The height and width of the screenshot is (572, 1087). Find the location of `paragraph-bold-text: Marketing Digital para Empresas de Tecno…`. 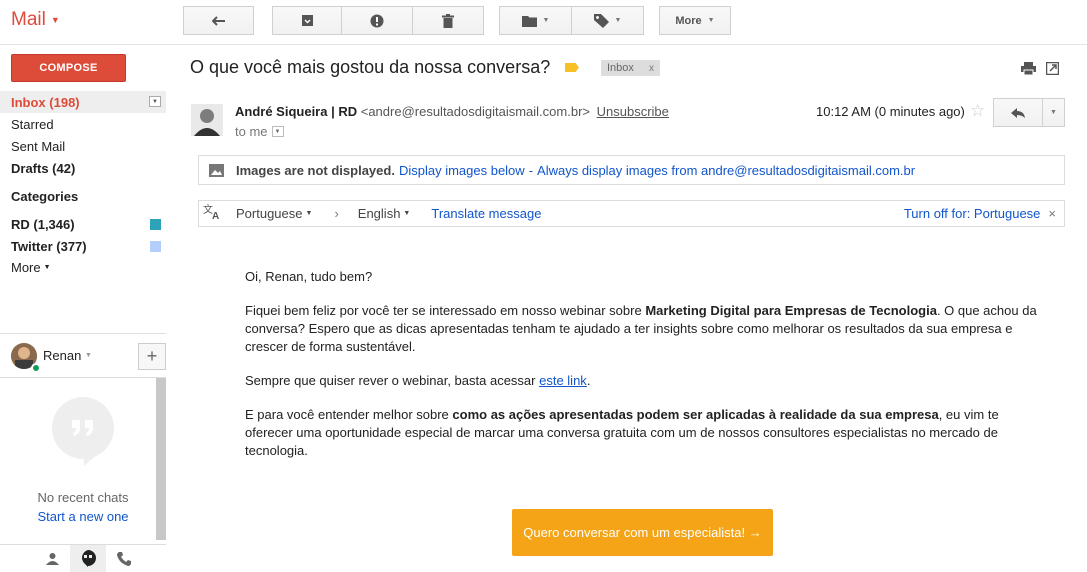

paragraph-bold-text: Marketing Digital para Empresas de Tecno… is located at coordinates (791, 310).